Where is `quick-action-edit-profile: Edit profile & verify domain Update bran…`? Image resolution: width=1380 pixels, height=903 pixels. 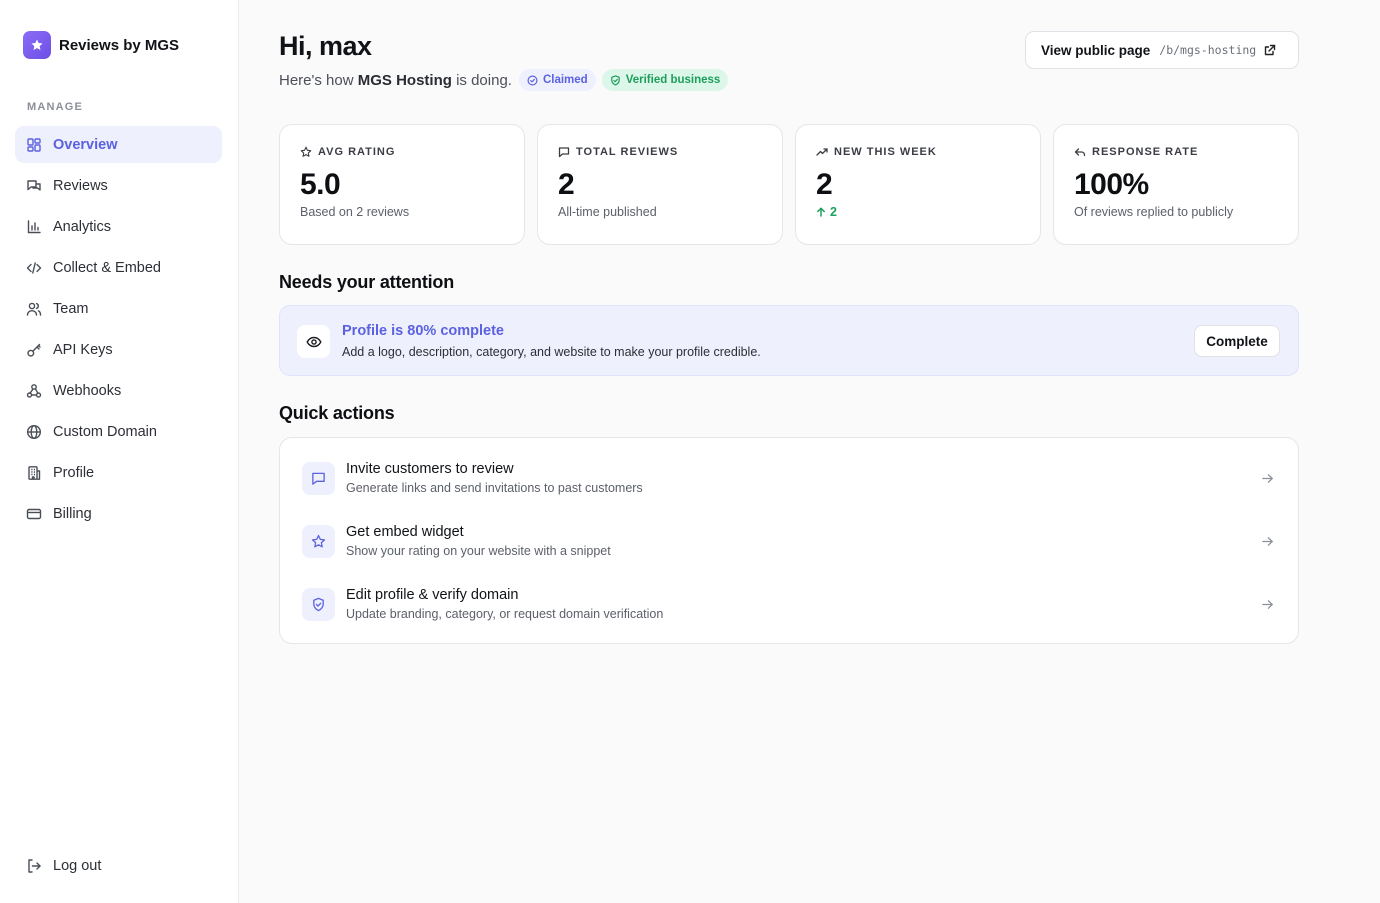
quick-action-edit-profile: Edit profile & verify domain Update bran… is located at coordinates (789, 607).